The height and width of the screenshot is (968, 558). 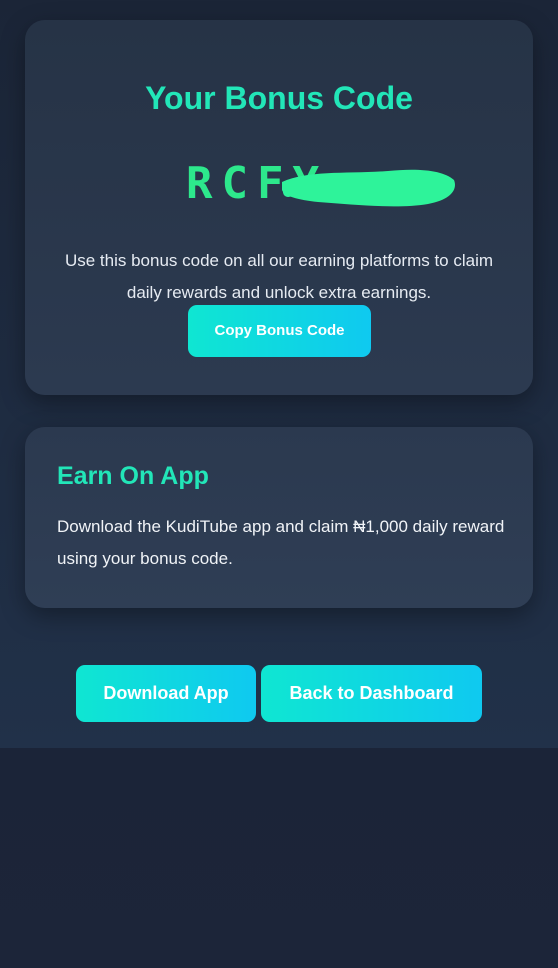 What do you see at coordinates (371, 693) in the screenshot?
I see `back-to-dashboard-button: Back to Dashboard` at bounding box center [371, 693].